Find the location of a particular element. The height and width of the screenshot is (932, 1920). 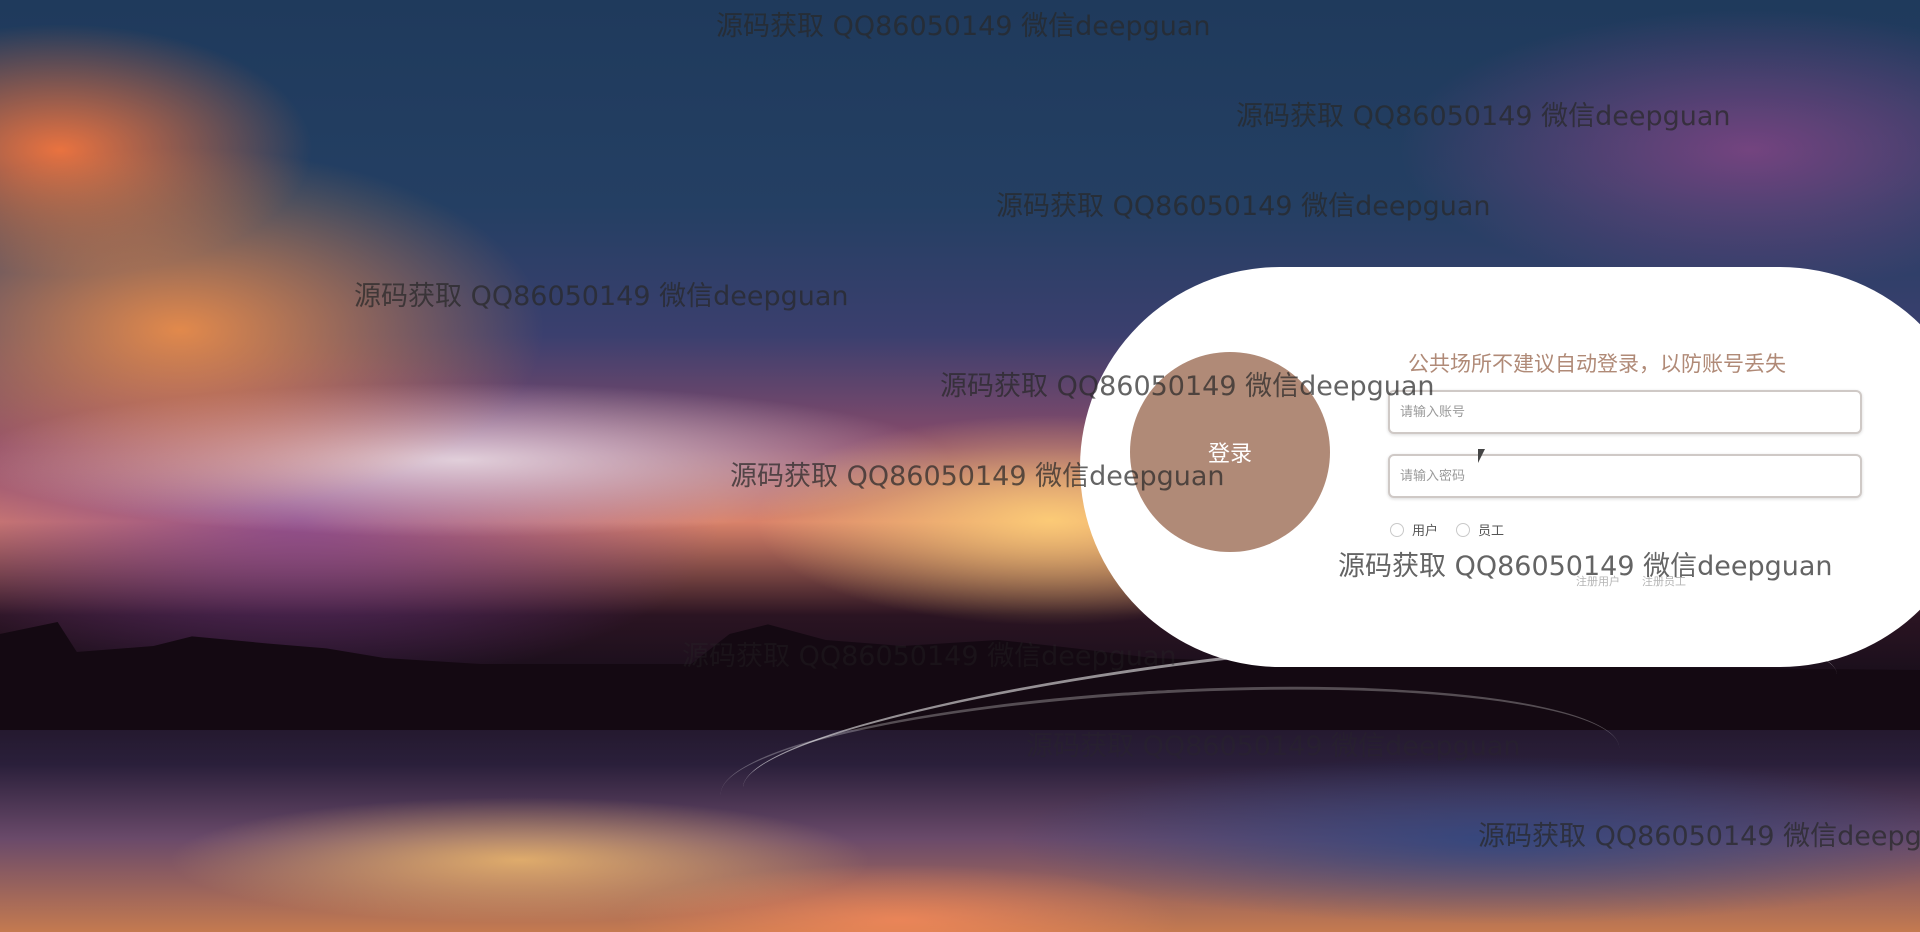

mouse-cursor-icon is located at coordinates (1481, 456).